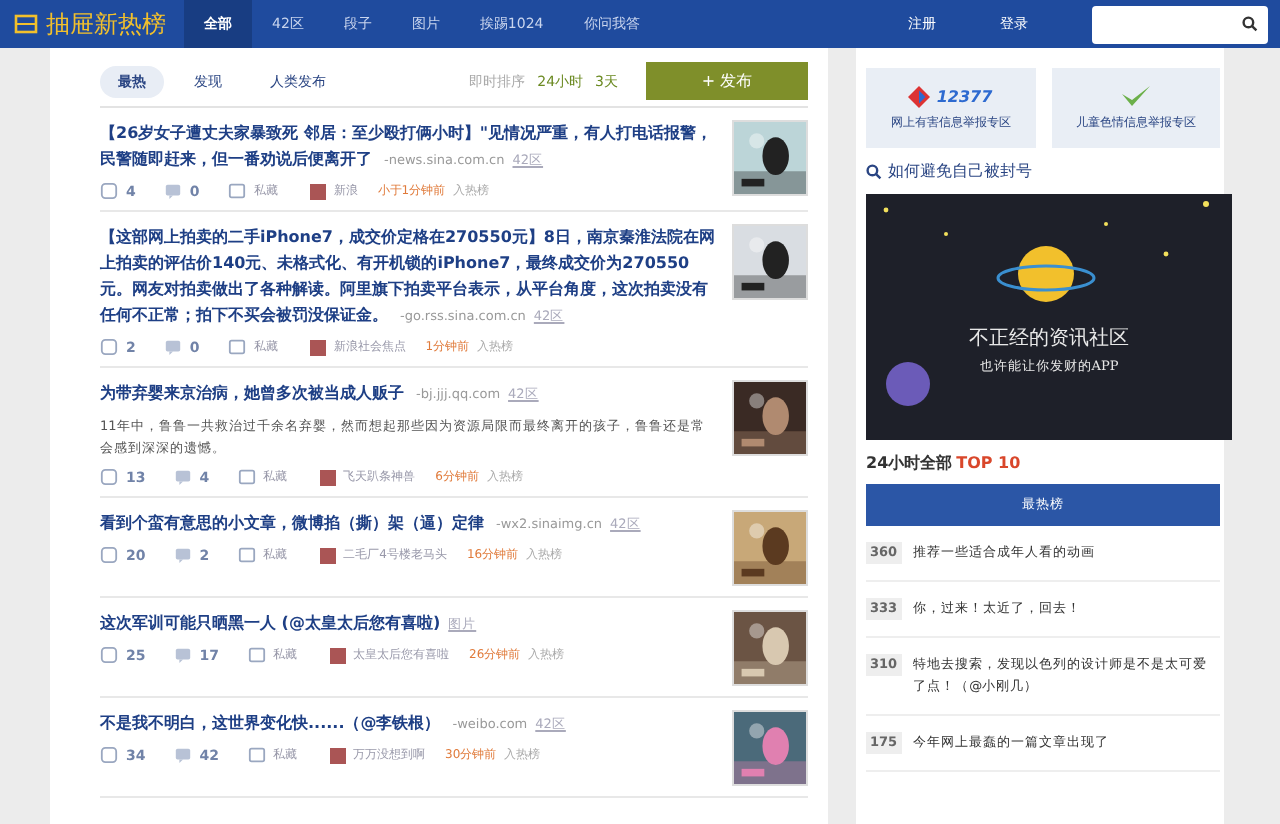 The image size is (1280, 824). I want to click on top-heading: 24小时全部 TOP 10, so click(944, 463).